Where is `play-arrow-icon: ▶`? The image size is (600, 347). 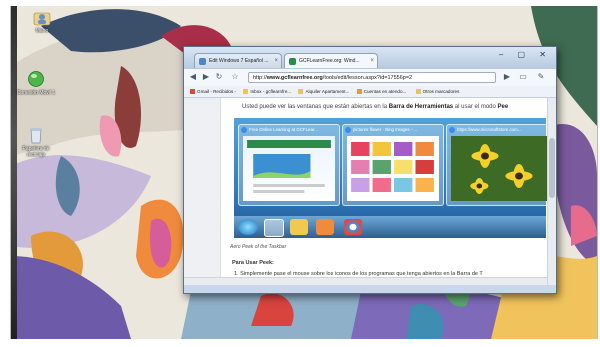
play-arrow-icon: ▶ is located at coordinates (507, 77).